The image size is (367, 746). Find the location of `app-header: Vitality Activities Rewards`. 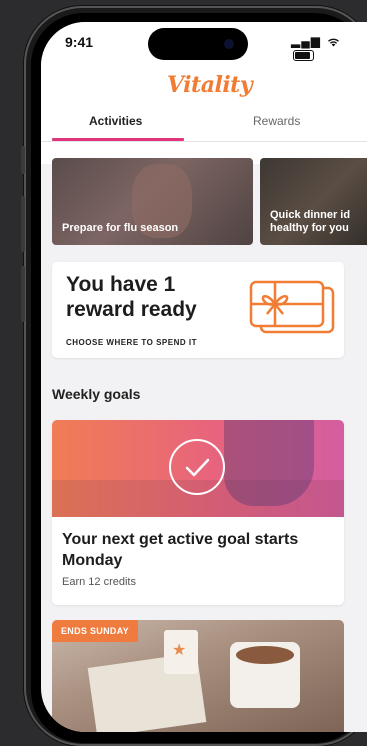

app-header: Vitality Activities Rewards is located at coordinates (204, 117).